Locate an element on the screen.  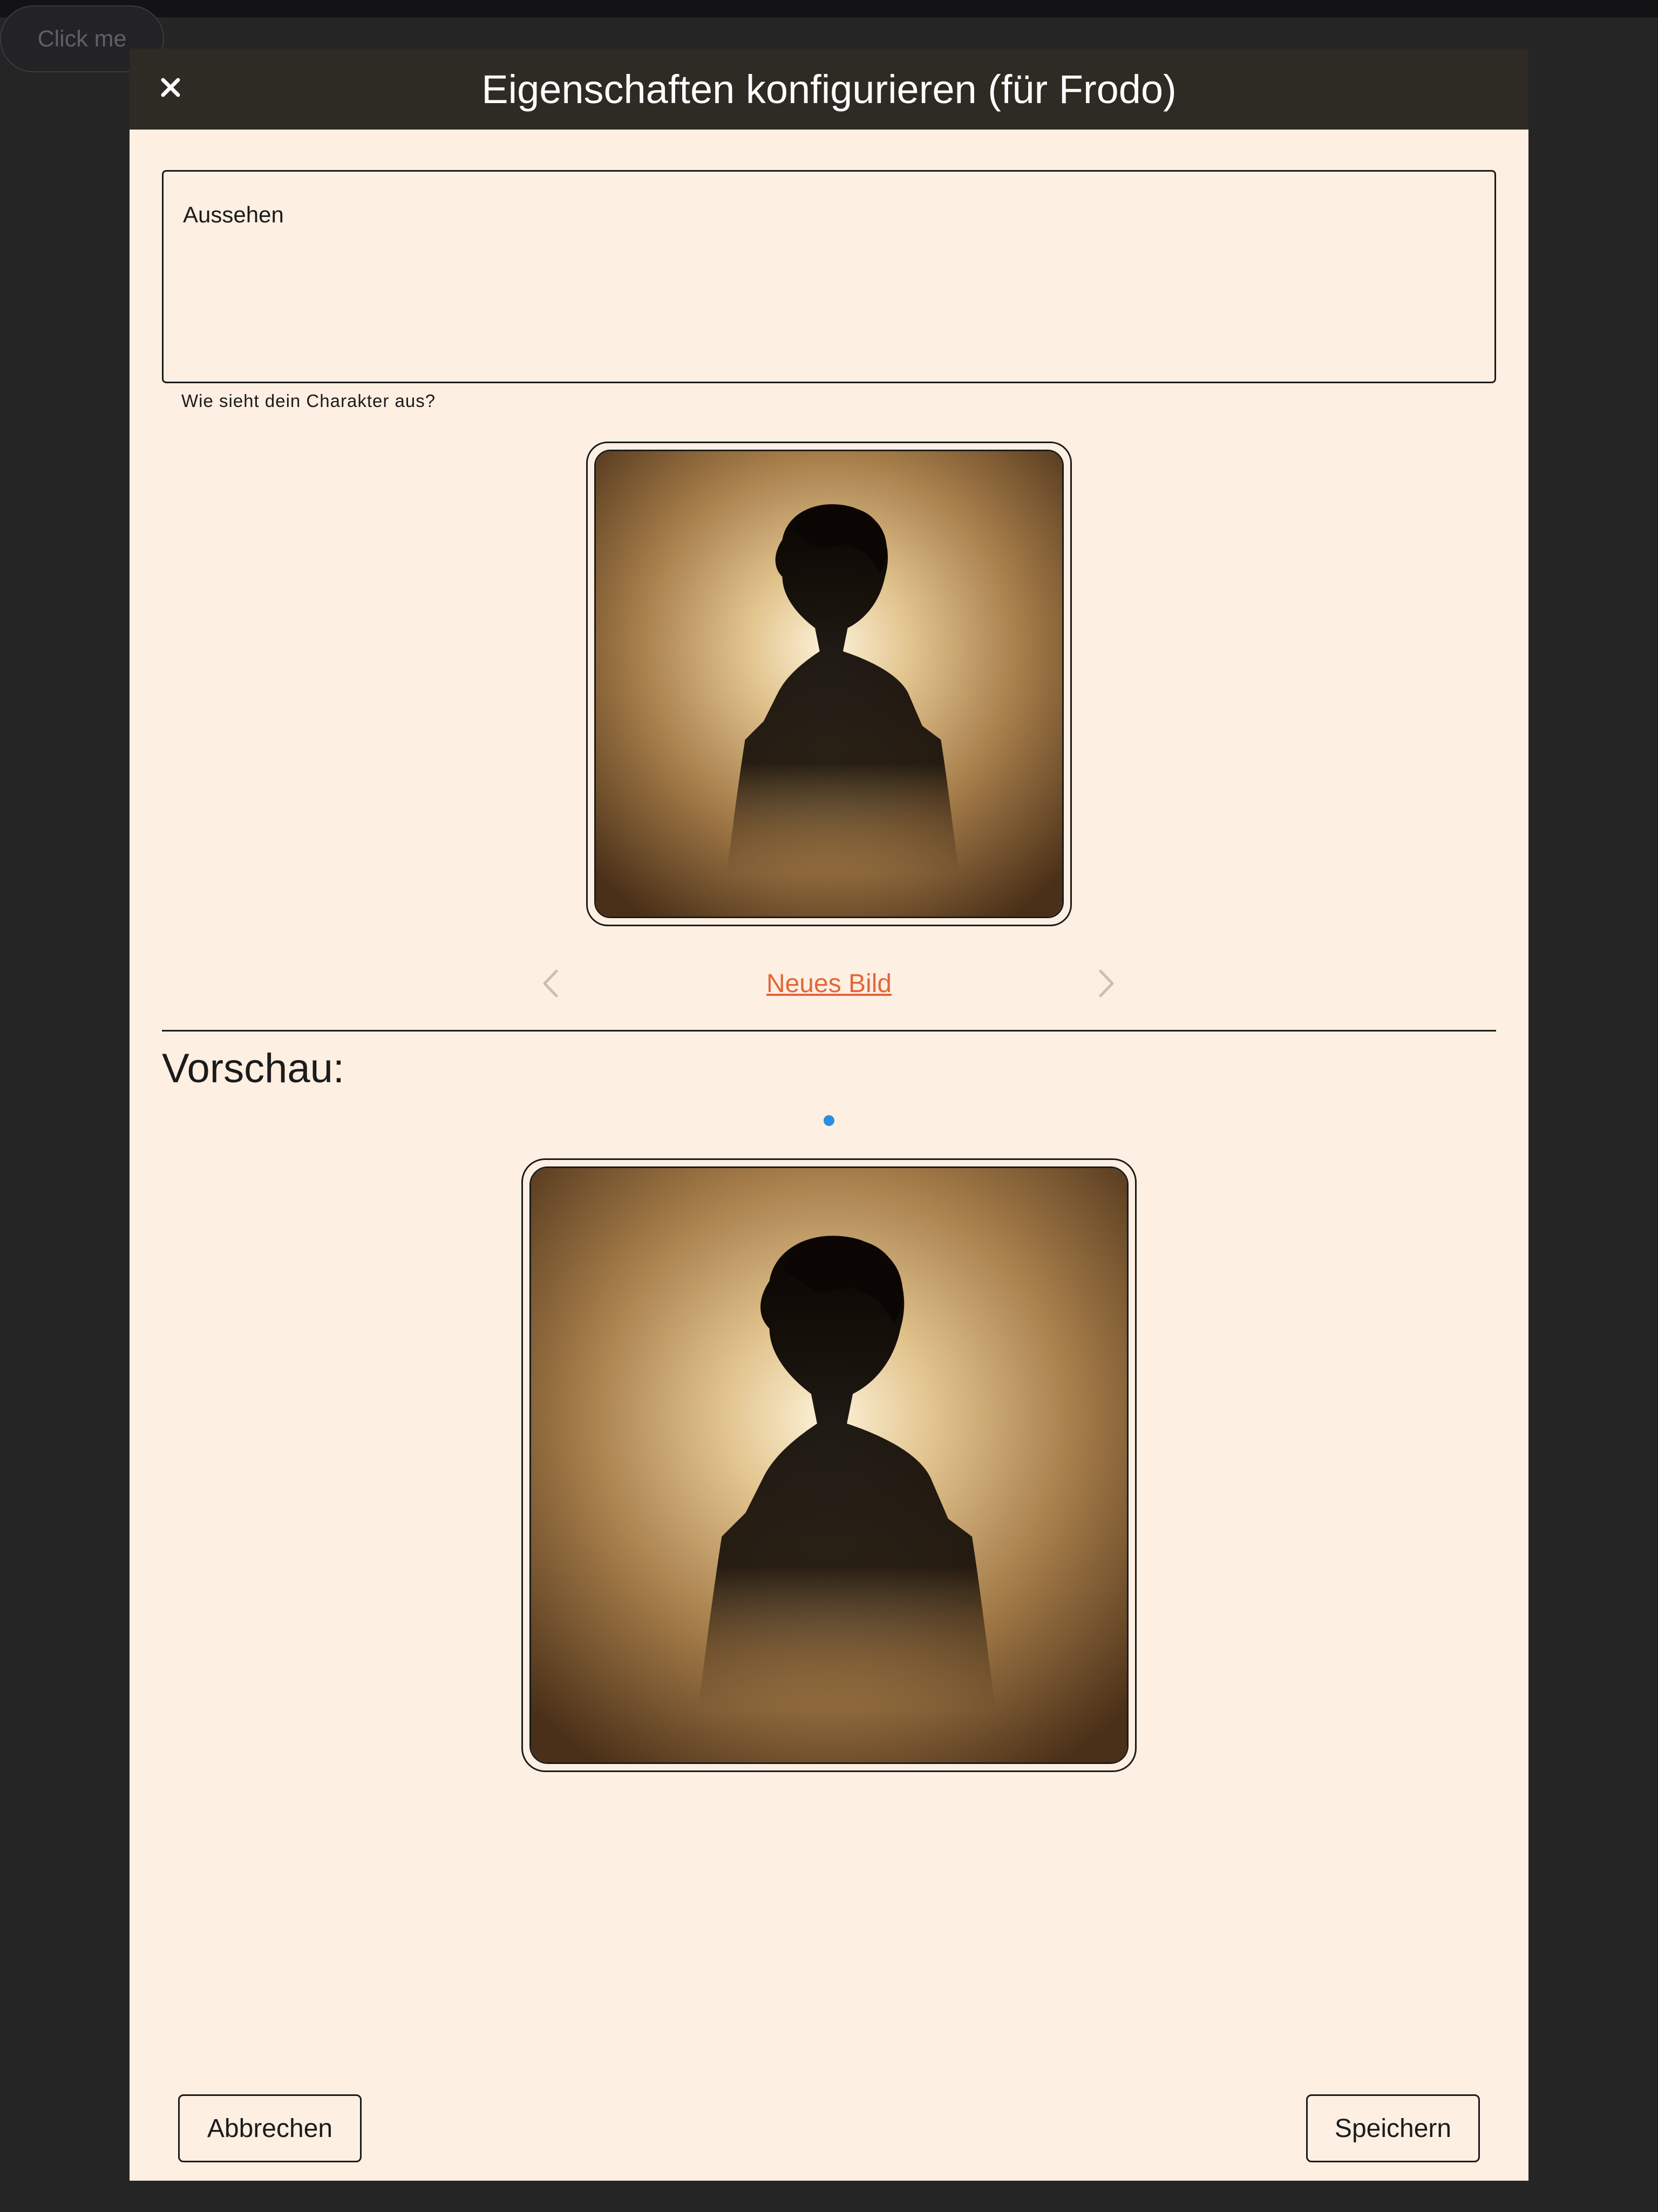
page-indicator-dot is located at coordinates (829, 1120).